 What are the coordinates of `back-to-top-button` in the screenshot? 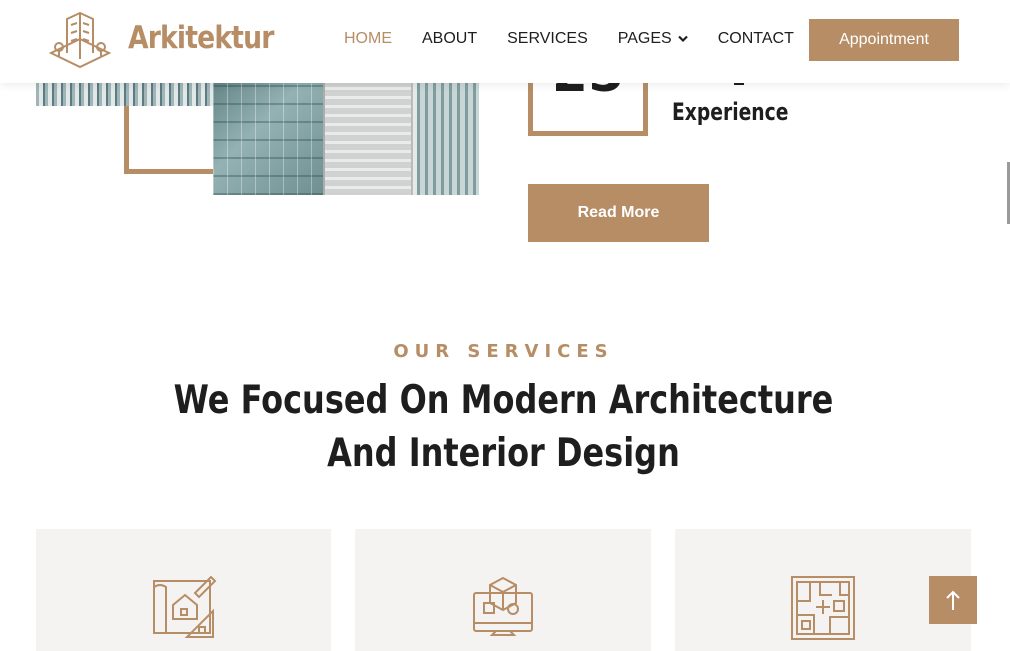 It's located at (953, 600).